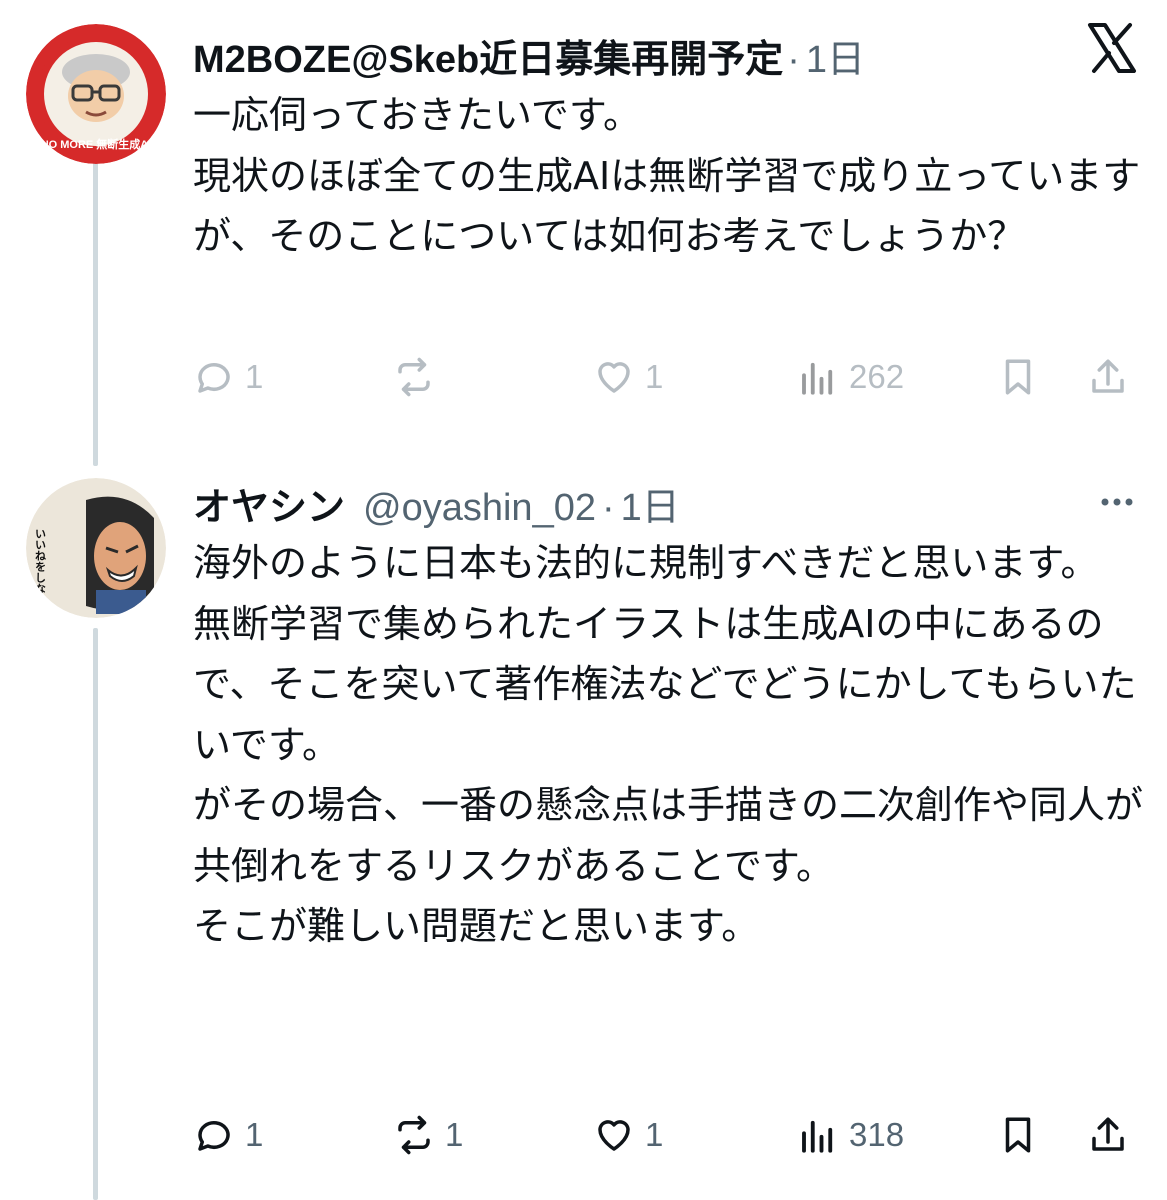 The image size is (1167, 1200). I want to click on display-name: オヤシン, so click(269, 503).